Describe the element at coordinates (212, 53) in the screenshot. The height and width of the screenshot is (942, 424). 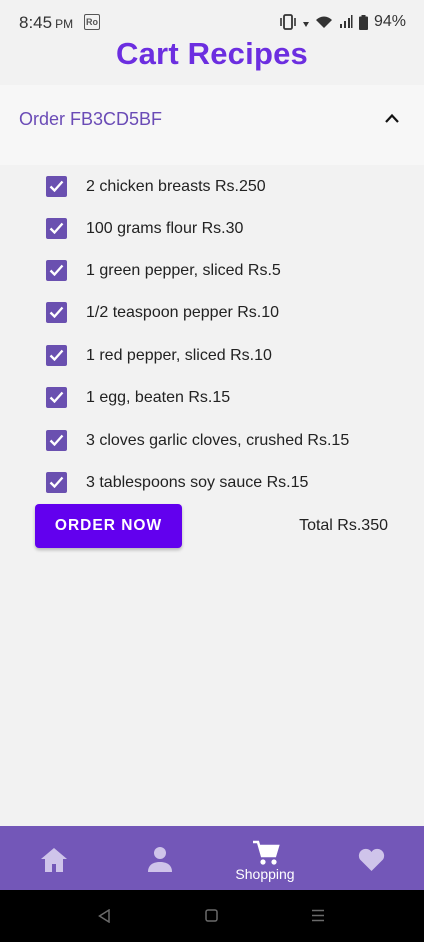
I see `page-title: Cart Recipes` at that location.